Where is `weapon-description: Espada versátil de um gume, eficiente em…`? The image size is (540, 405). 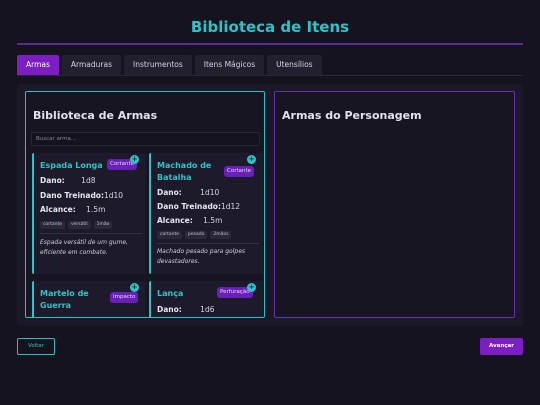 weapon-description: Espada versátil de um gume, eficiente em… is located at coordinates (84, 247).